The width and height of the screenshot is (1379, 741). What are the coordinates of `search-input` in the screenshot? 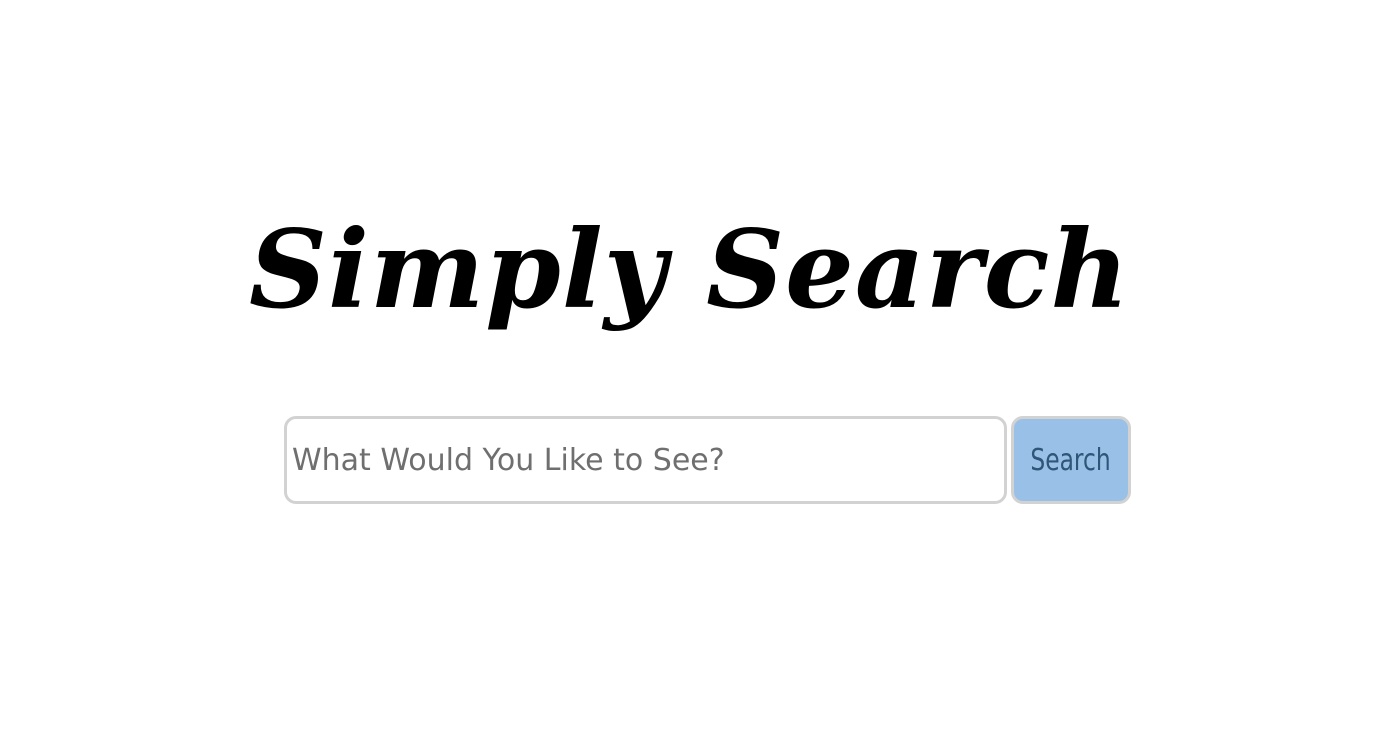 It's located at (645, 460).